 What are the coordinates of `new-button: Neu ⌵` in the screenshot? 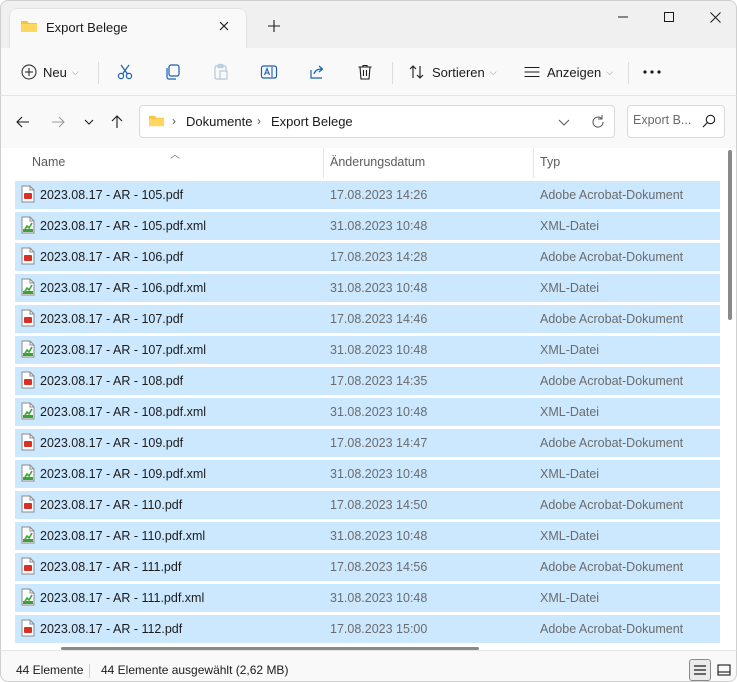 It's located at (50, 72).